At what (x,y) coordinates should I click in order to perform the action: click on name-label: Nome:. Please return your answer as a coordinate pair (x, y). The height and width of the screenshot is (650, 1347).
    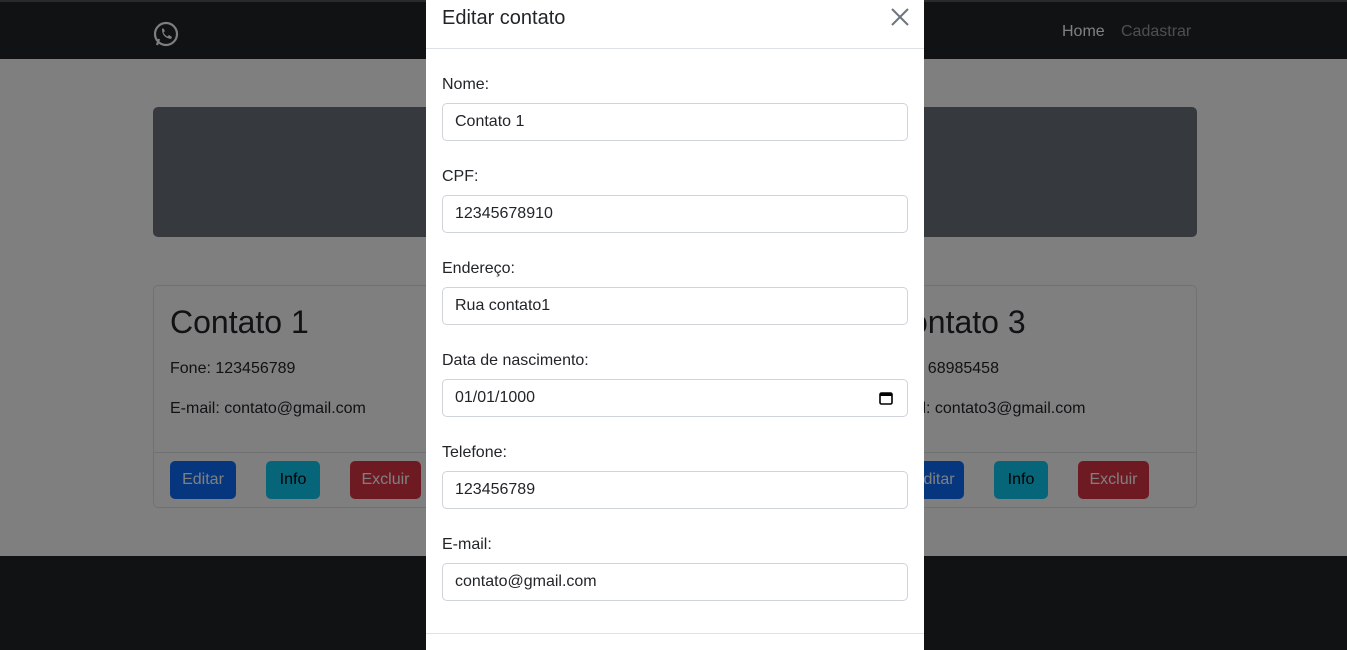
    Looking at the image, I should click on (466, 84).